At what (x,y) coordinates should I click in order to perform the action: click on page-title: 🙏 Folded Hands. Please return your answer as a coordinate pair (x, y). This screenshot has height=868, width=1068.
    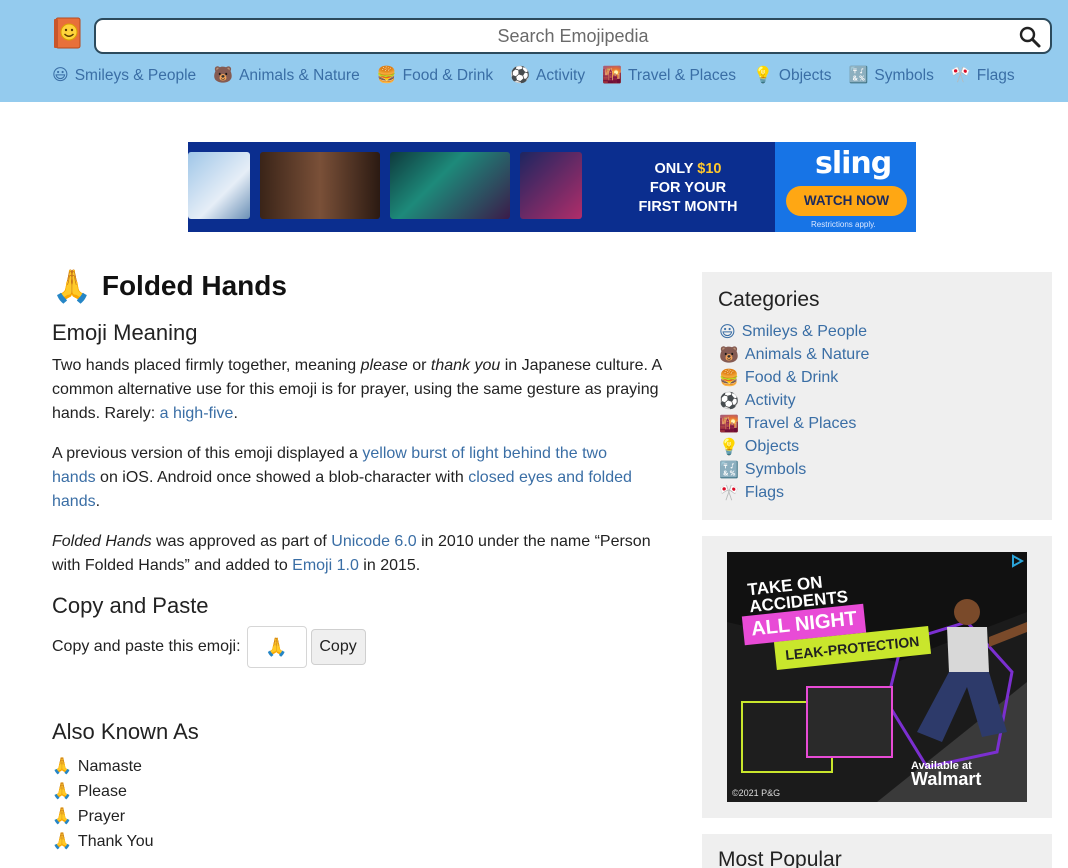
    Looking at the image, I should click on (169, 286).